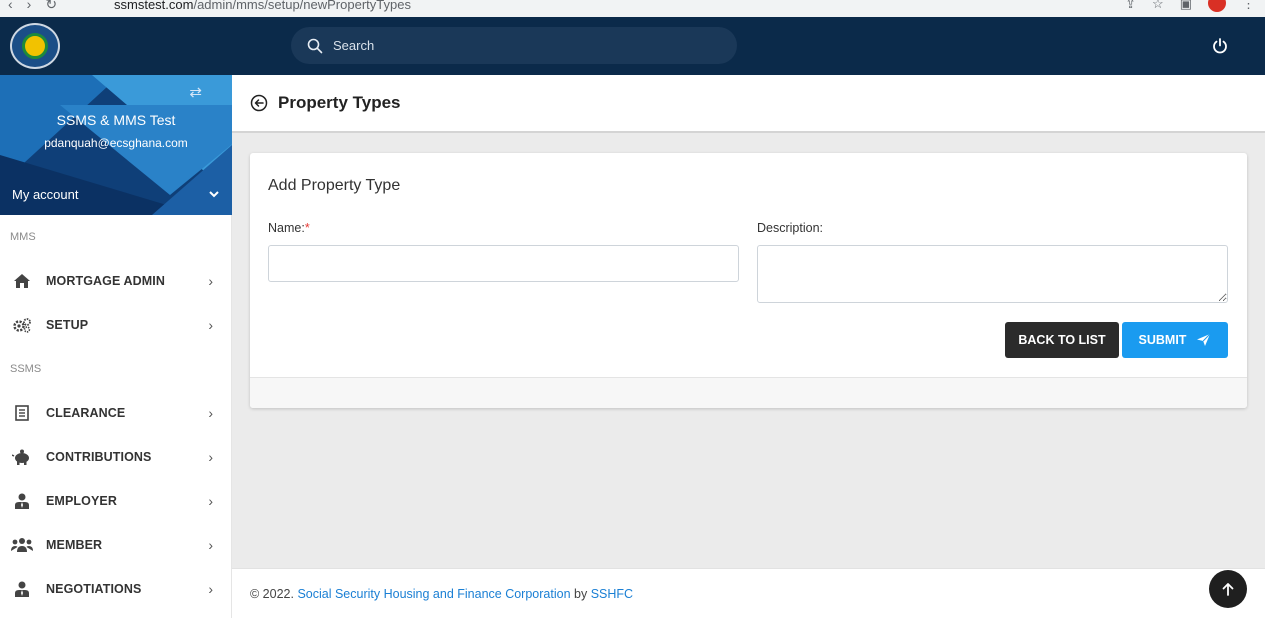  I want to click on logo, so click(35, 46).